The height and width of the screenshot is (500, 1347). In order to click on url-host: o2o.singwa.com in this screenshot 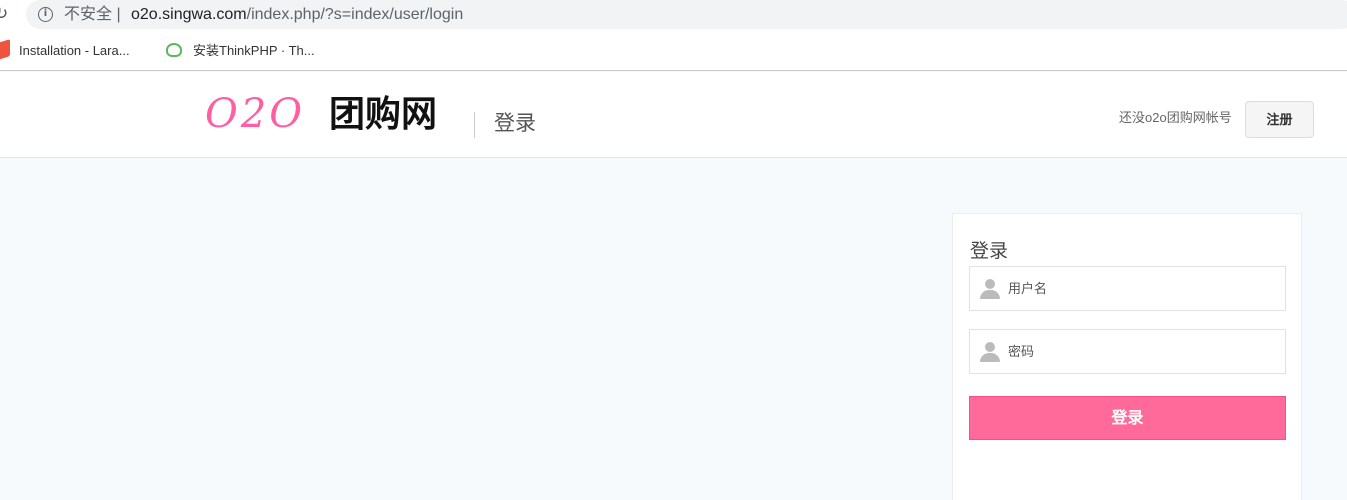, I will do `click(189, 14)`.